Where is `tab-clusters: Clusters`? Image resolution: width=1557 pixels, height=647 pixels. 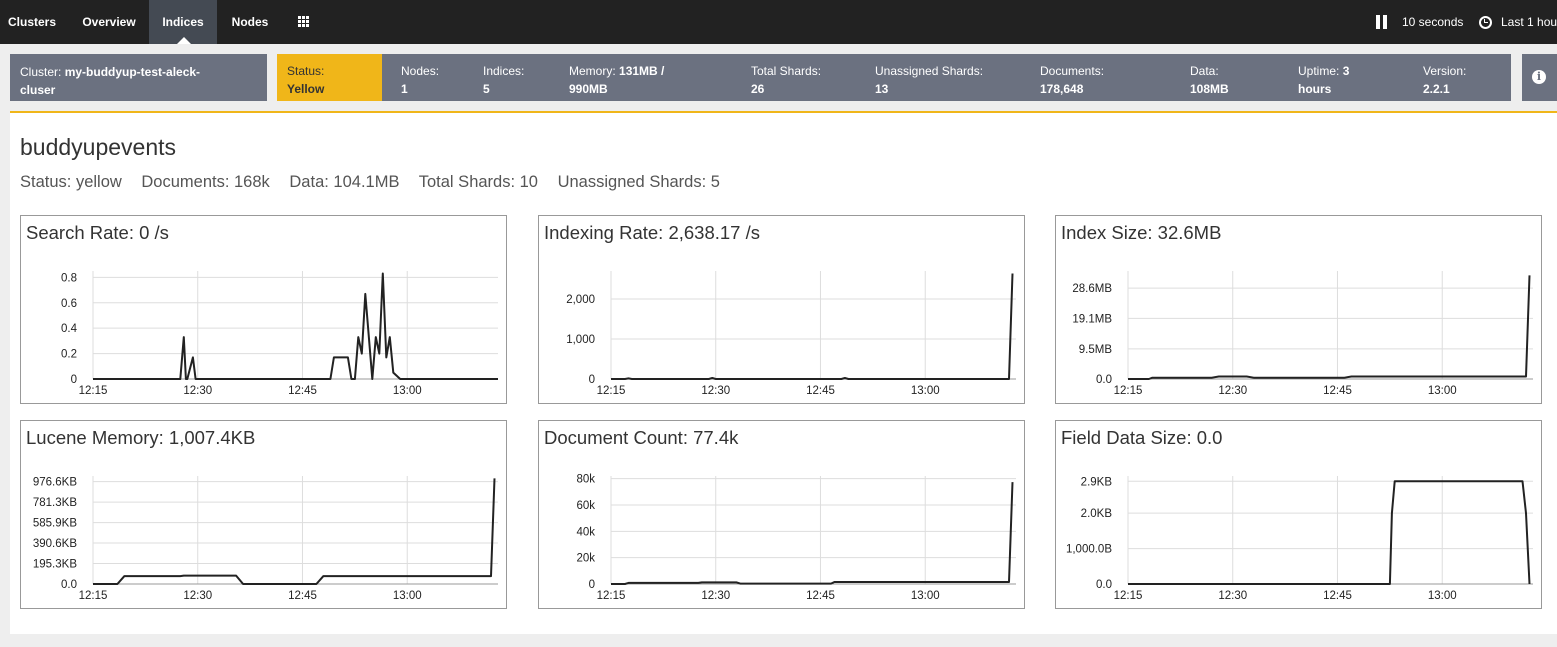
tab-clusters: Clusters is located at coordinates (32, 22).